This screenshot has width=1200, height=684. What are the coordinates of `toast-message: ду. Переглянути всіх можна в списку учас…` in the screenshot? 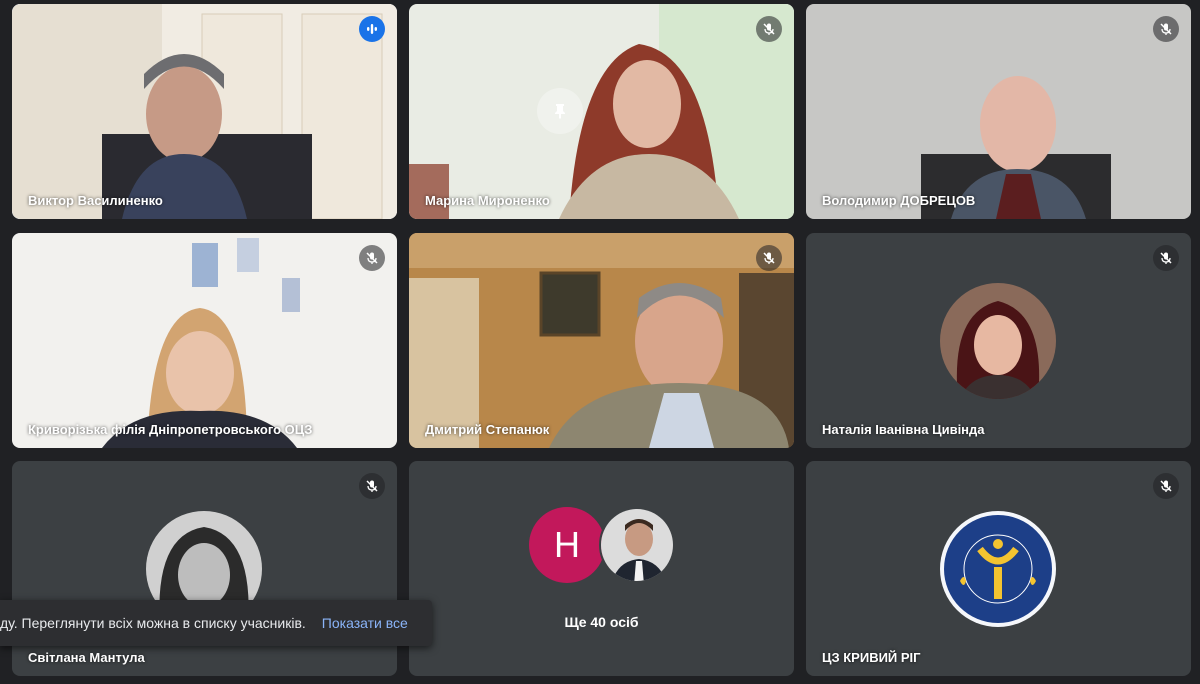 It's located at (153, 623).